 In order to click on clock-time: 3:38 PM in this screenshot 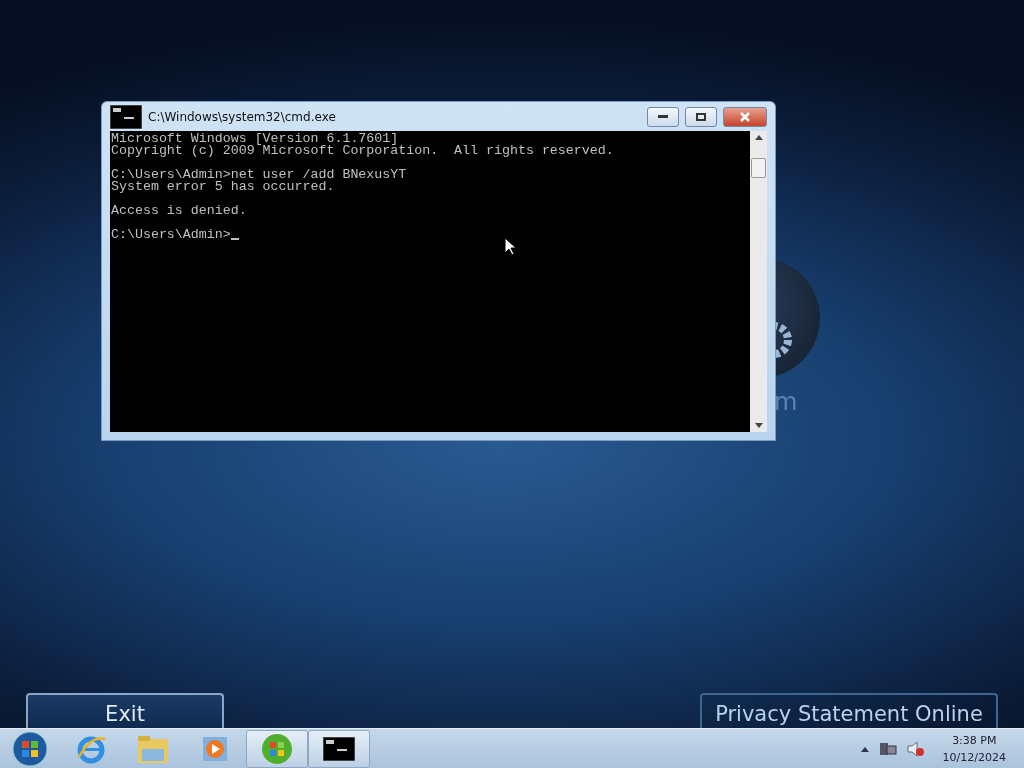, I will do `click(974, 741)`.